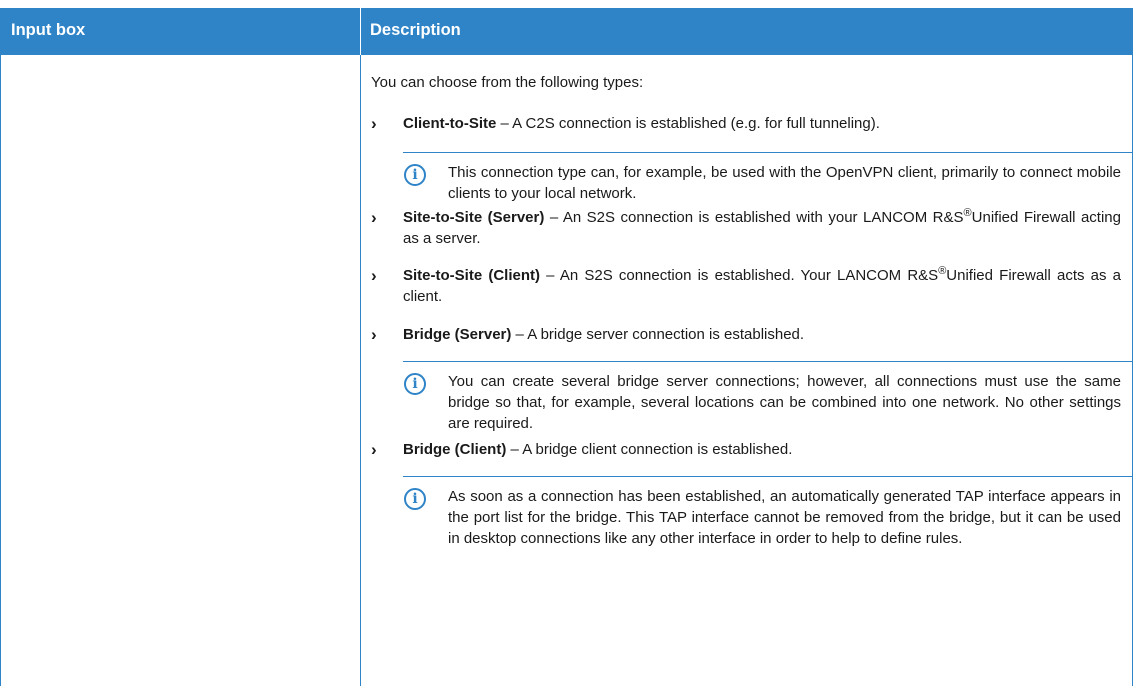 Image resolution: width=1133 pixels, height=686 pixels. I want to click on header-description: Description, so click(415, 30).